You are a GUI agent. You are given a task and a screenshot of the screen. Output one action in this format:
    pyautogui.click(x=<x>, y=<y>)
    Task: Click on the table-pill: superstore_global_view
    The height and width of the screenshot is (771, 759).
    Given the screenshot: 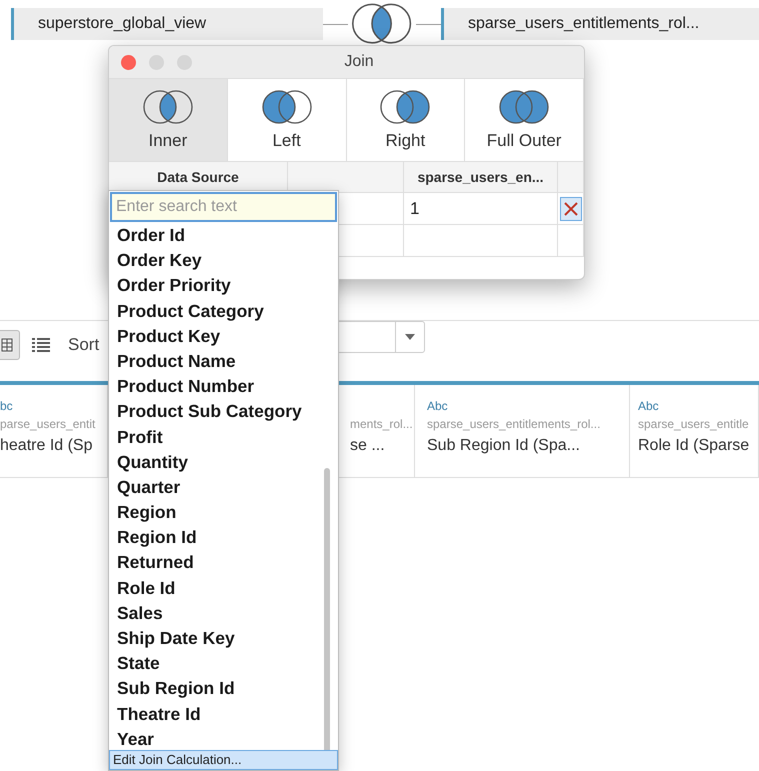 What is the action you would take?
    pyautogui.click(x=167, y=24)
    